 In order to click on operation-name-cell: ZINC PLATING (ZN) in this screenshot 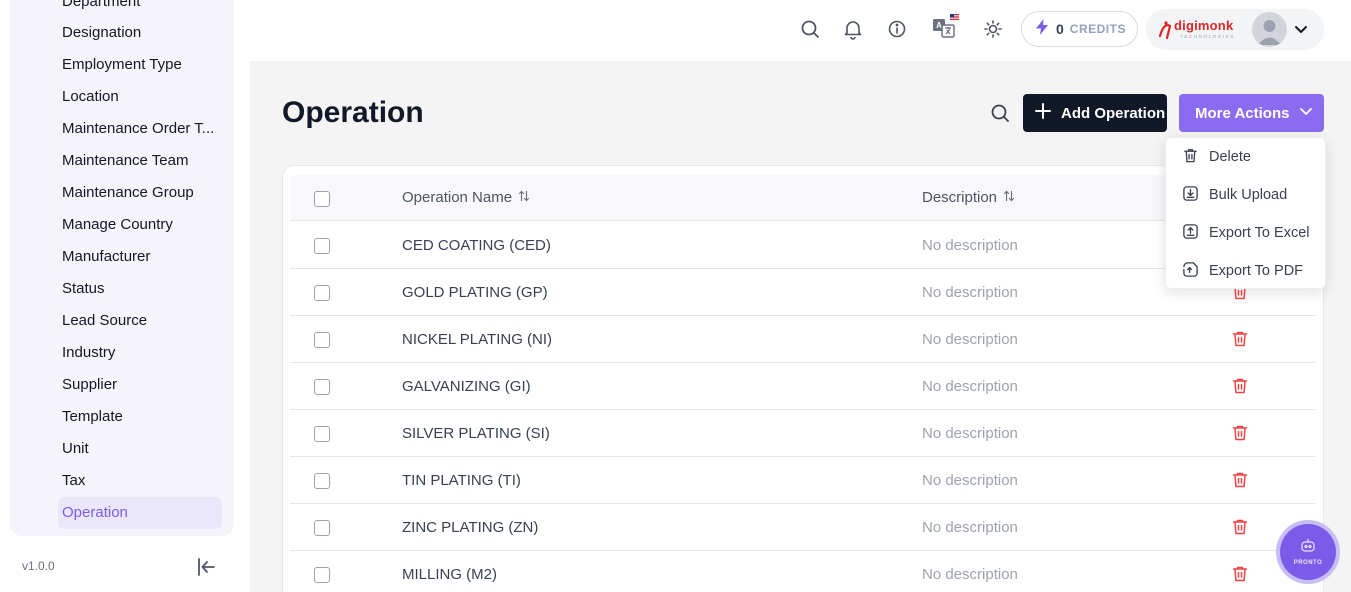, I will do `click(470, 527)`.